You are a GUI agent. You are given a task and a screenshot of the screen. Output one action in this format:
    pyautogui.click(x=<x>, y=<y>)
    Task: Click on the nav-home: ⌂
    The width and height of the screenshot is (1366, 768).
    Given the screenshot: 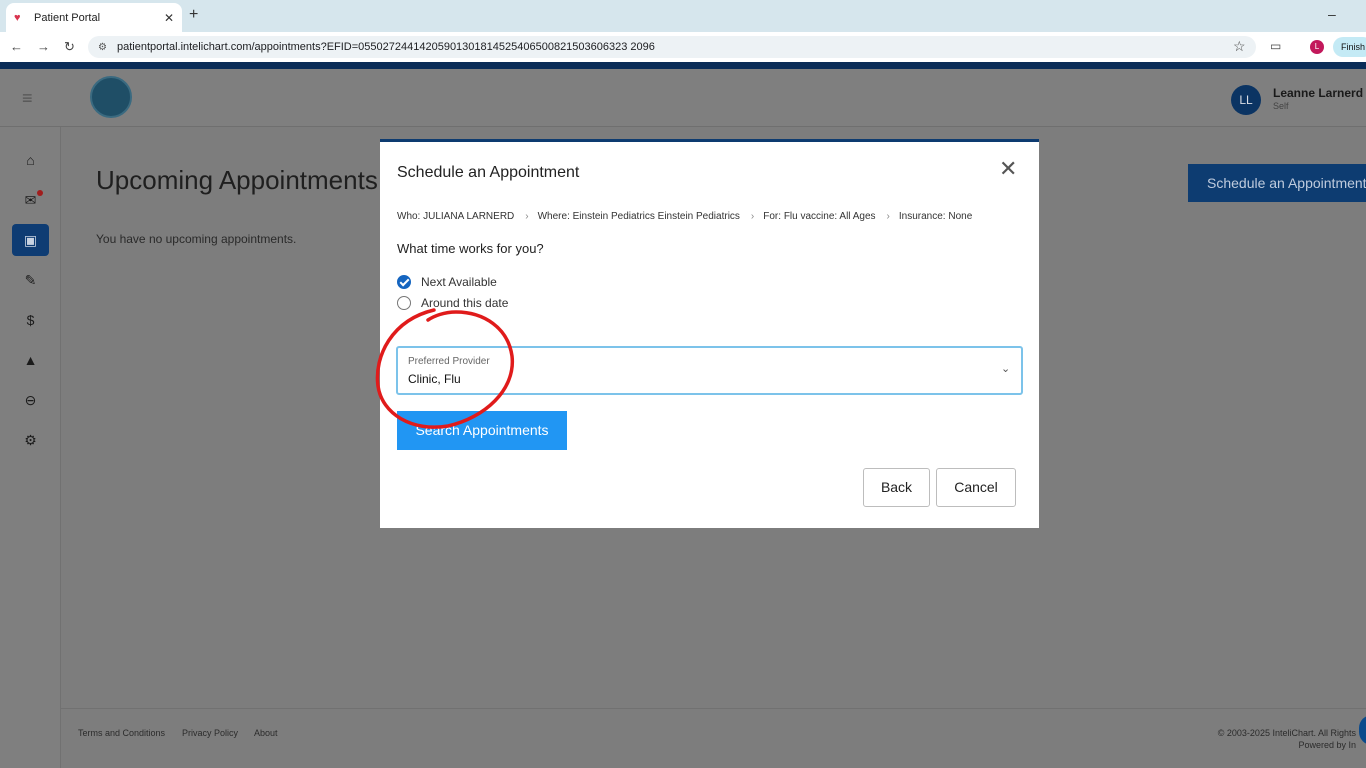 What is the action you would take?
    pyautogui.click(x=30, y=160)
    